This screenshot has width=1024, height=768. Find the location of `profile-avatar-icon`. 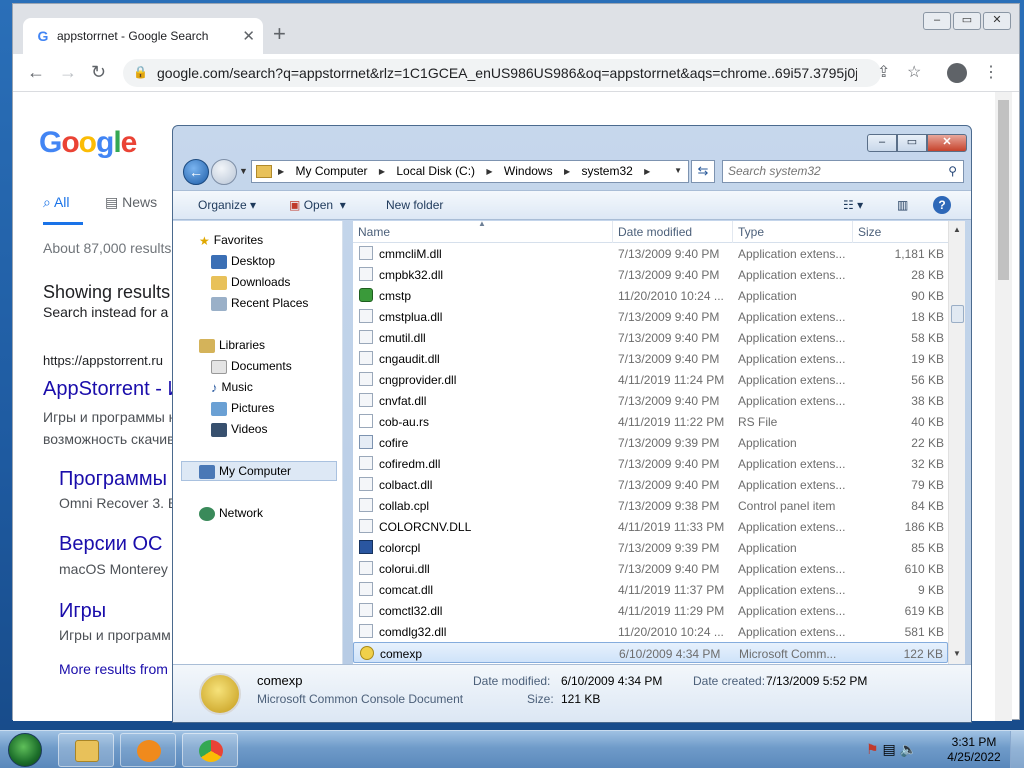

profile-avatar-icon is located at coordinates (957, 73).